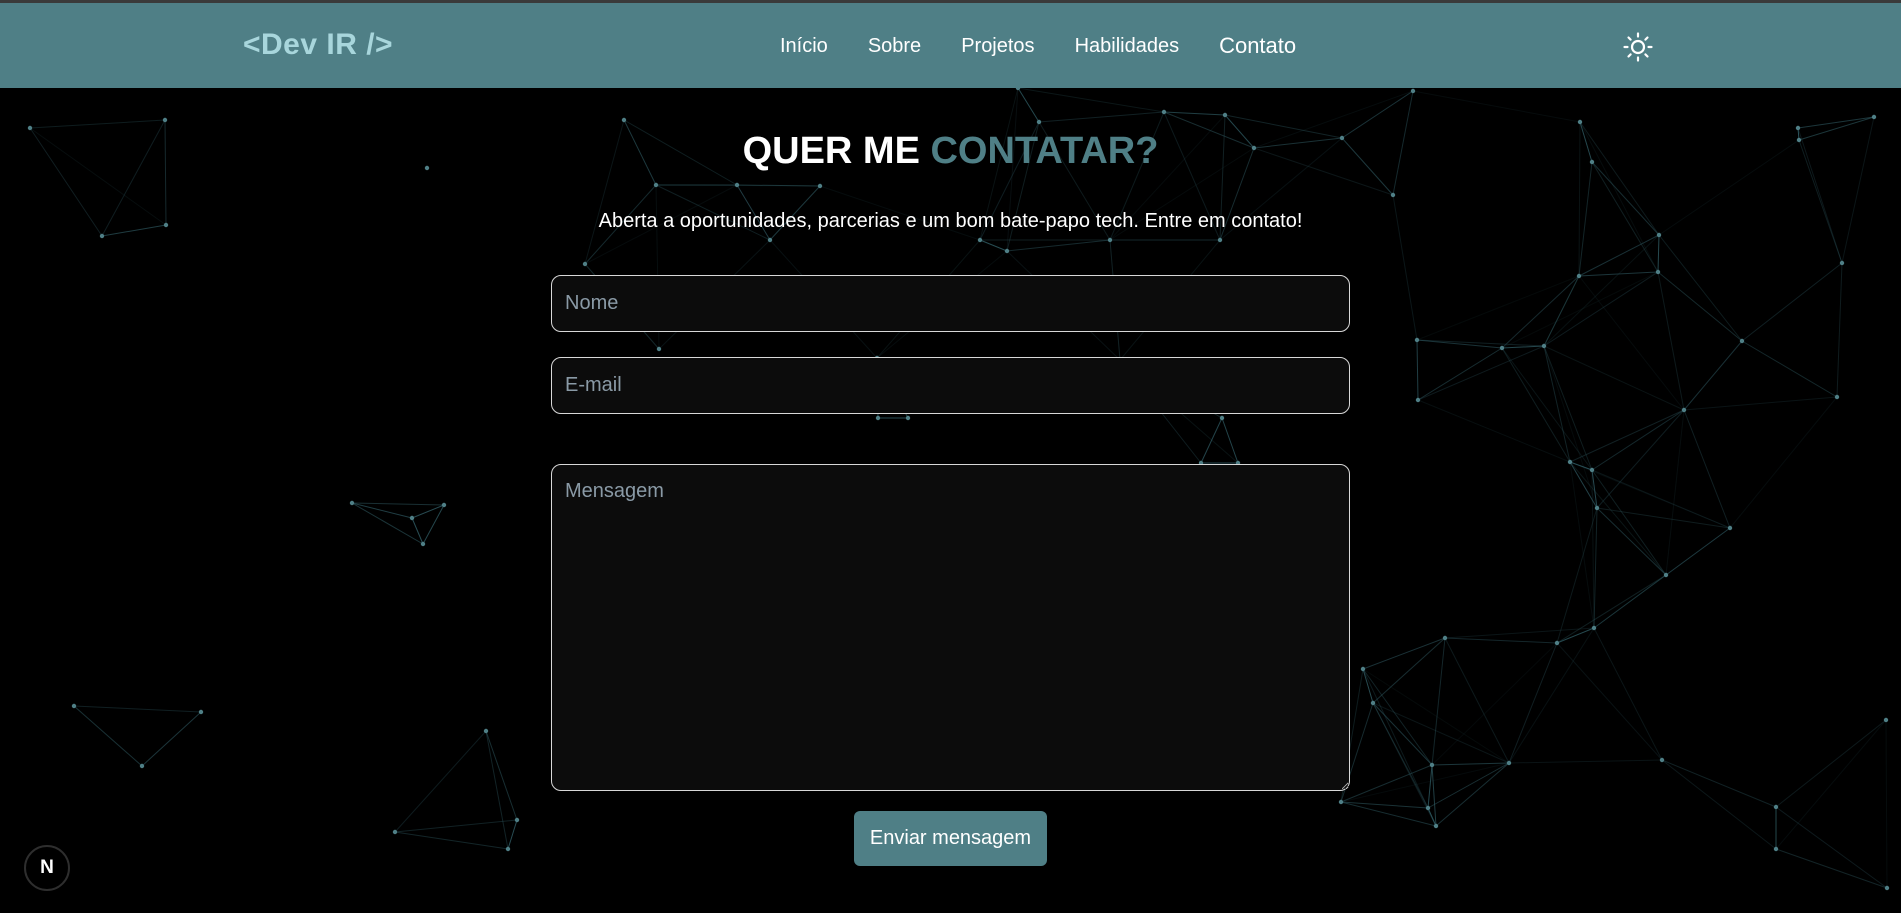 This screenshot has width=1901, height=913. I want to click on nav-sobre: Sobre, so click(894, 46).